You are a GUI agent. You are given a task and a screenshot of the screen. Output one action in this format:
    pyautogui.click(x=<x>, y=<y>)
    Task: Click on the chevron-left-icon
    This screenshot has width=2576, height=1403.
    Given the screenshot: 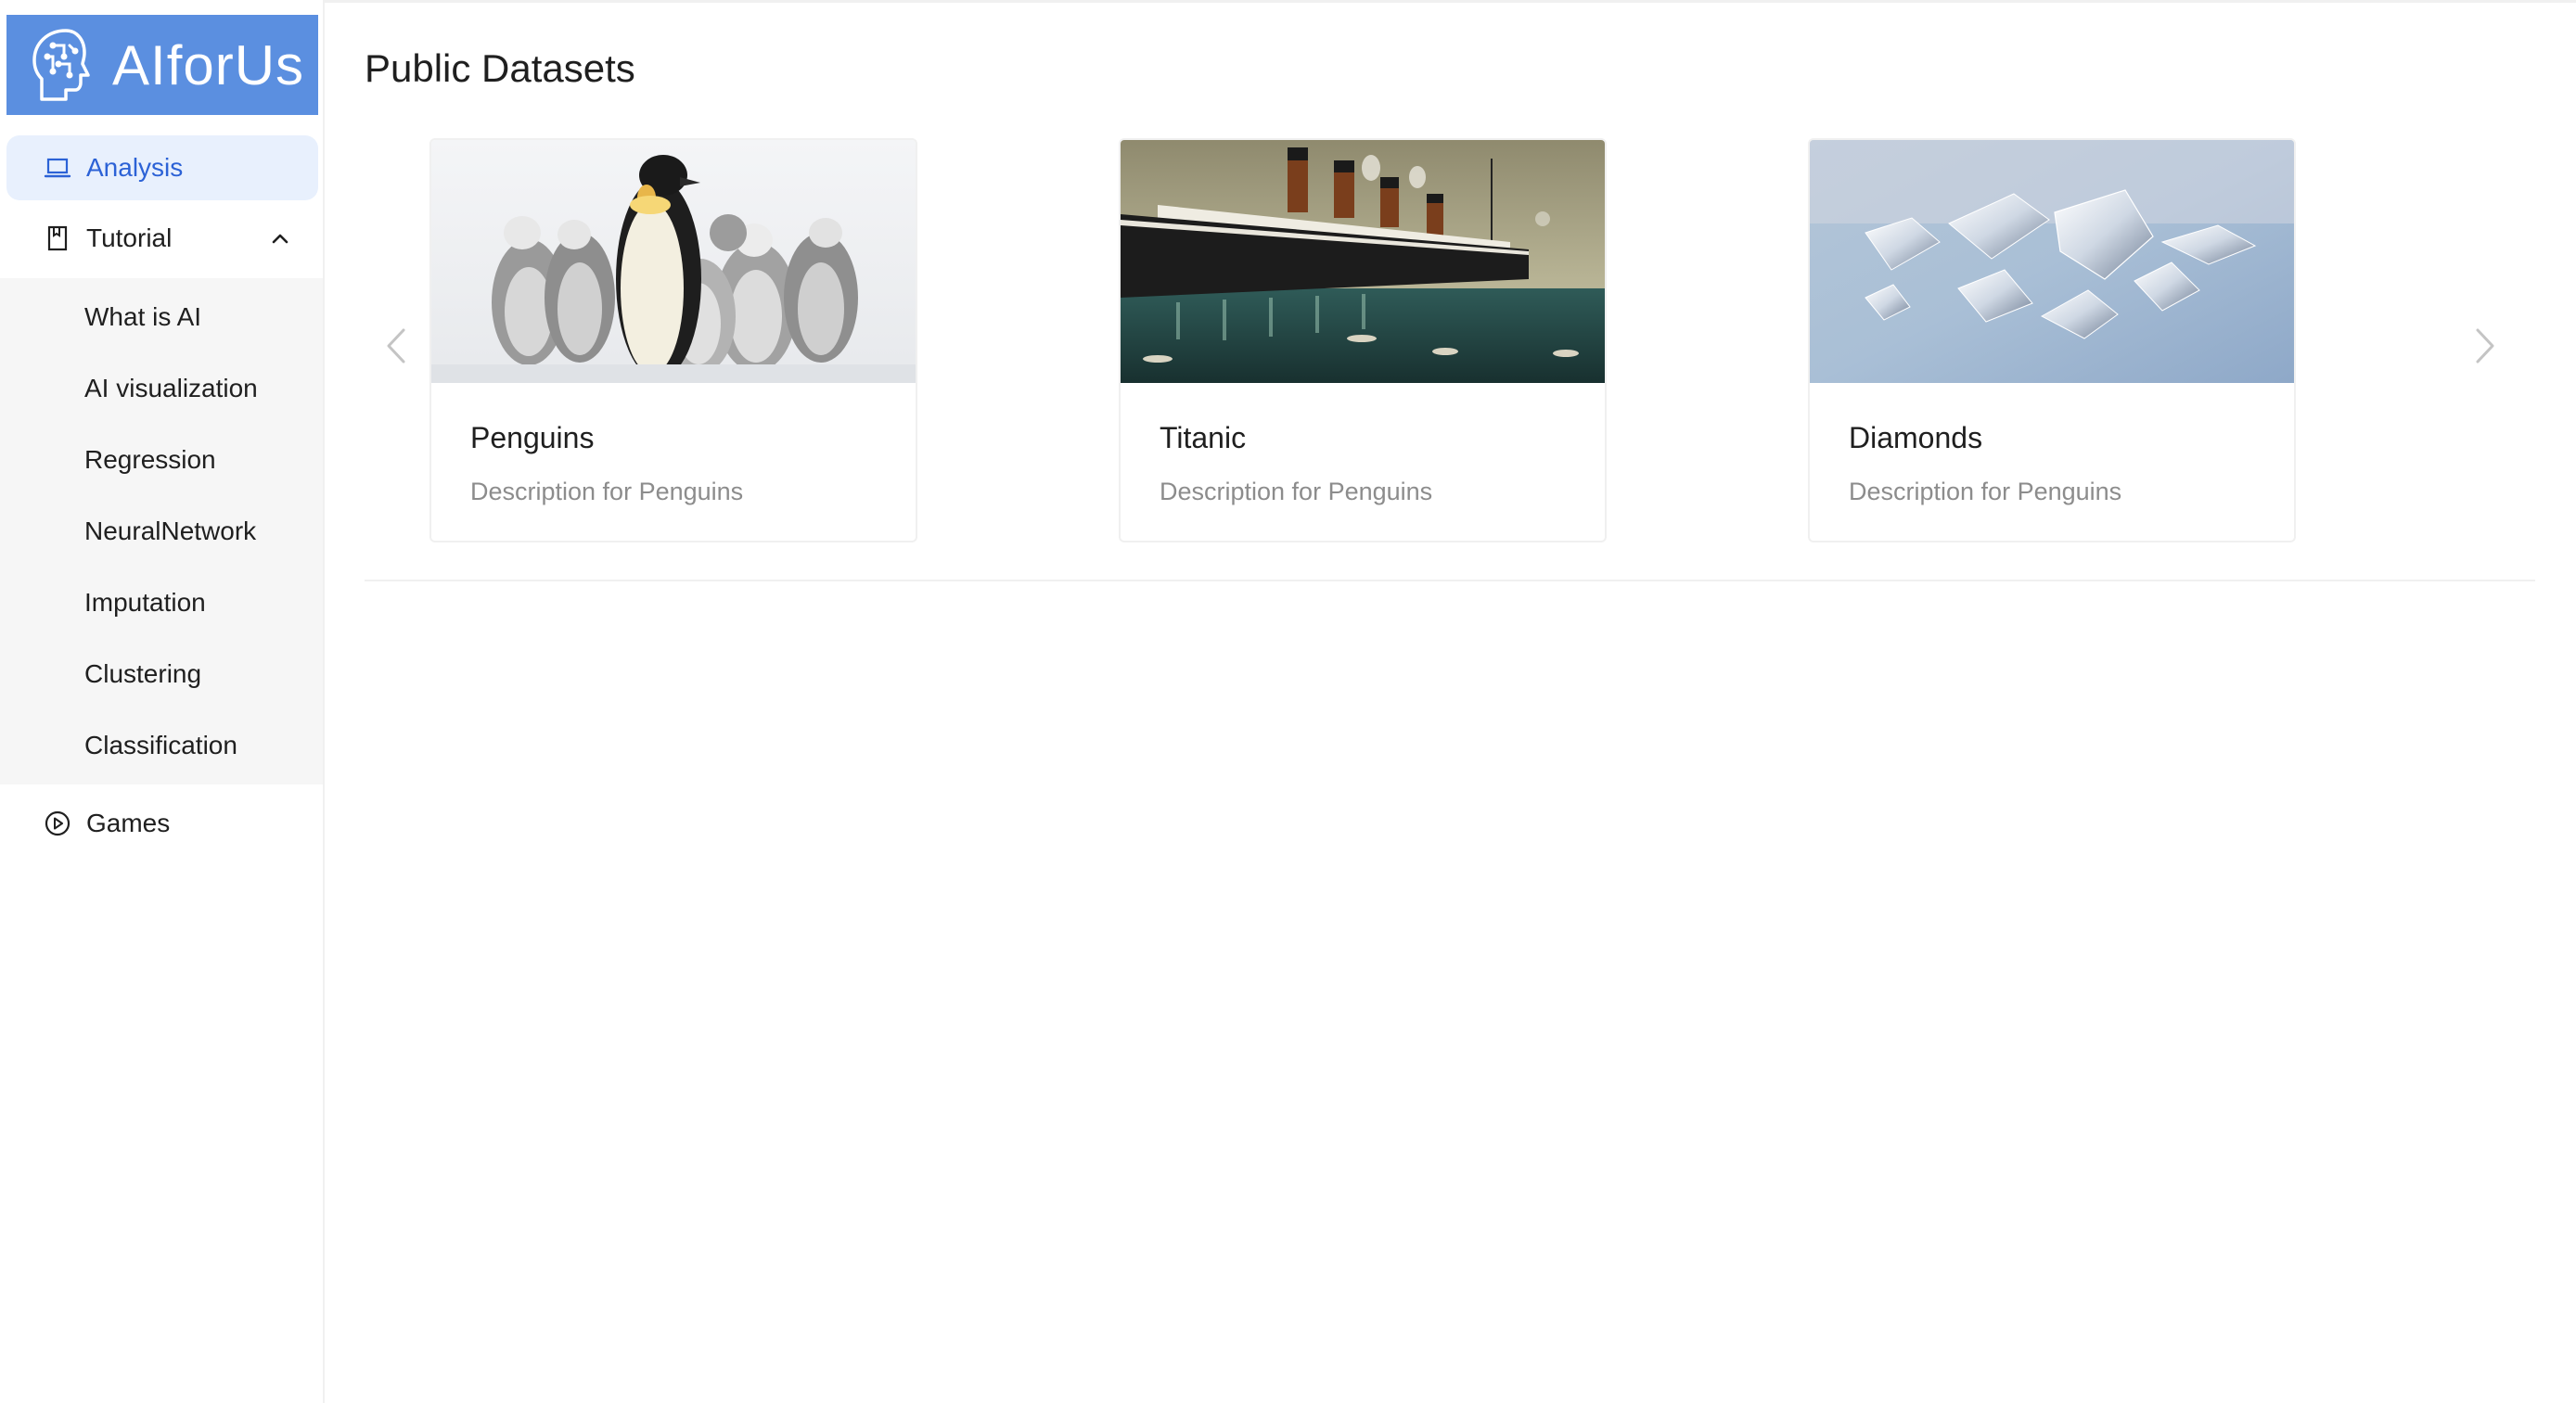 What is the action you would take?
    pyautogui.click(x=396, y=346)
    